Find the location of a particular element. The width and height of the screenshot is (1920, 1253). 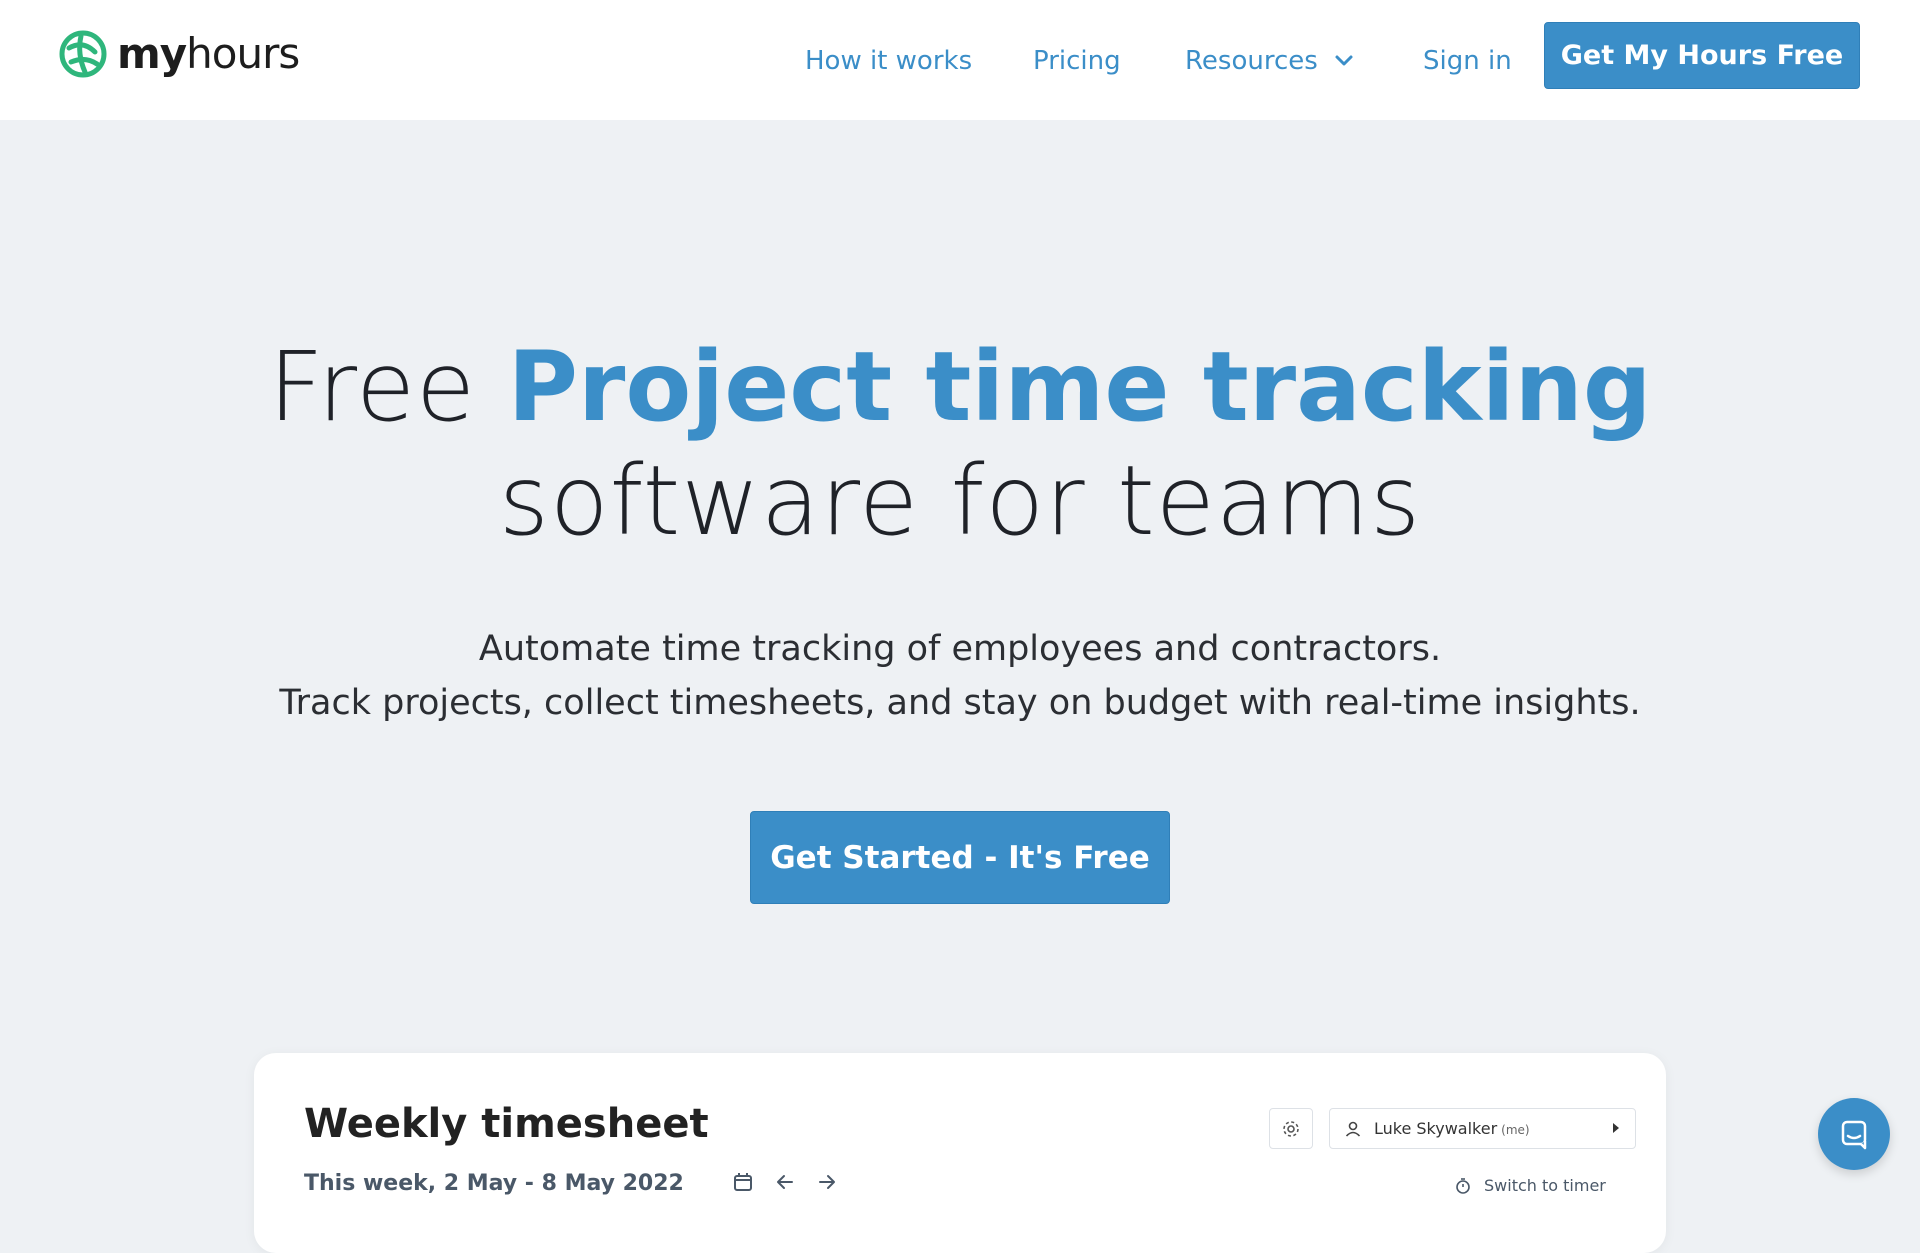

nav-how-it-works: How it works is located at coordinates (888, 61).